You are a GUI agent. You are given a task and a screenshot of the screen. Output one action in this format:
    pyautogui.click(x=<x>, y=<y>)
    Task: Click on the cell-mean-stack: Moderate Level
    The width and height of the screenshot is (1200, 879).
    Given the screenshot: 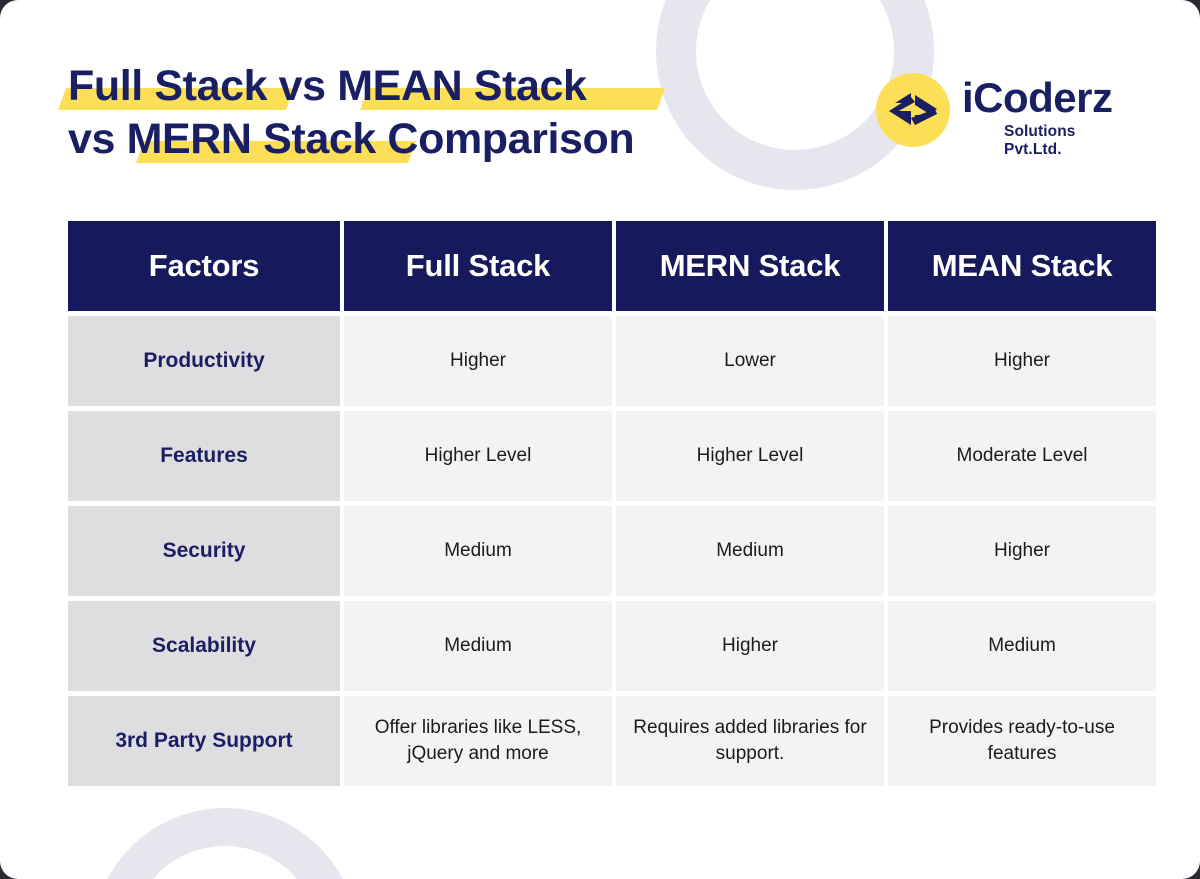 What is the action you would take?
    pyautogui.click(x=1022, y=456)
    